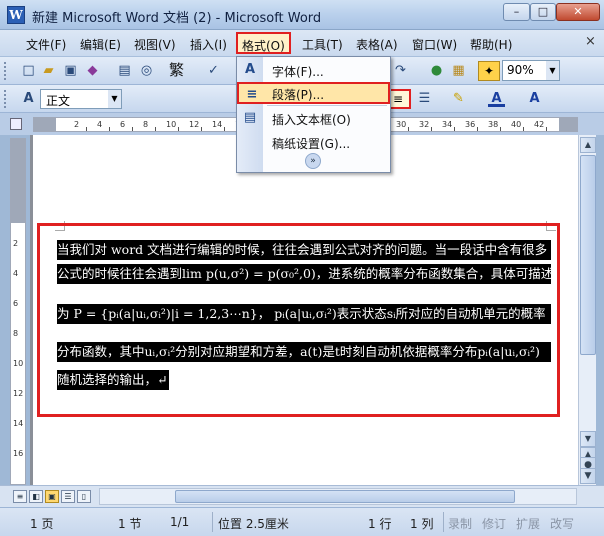 The image size is (604, 536). What do you see at coordinates (92, 70) in the screenshot?
I see `permission-icon: ◆` at bounding box center [92, 70].